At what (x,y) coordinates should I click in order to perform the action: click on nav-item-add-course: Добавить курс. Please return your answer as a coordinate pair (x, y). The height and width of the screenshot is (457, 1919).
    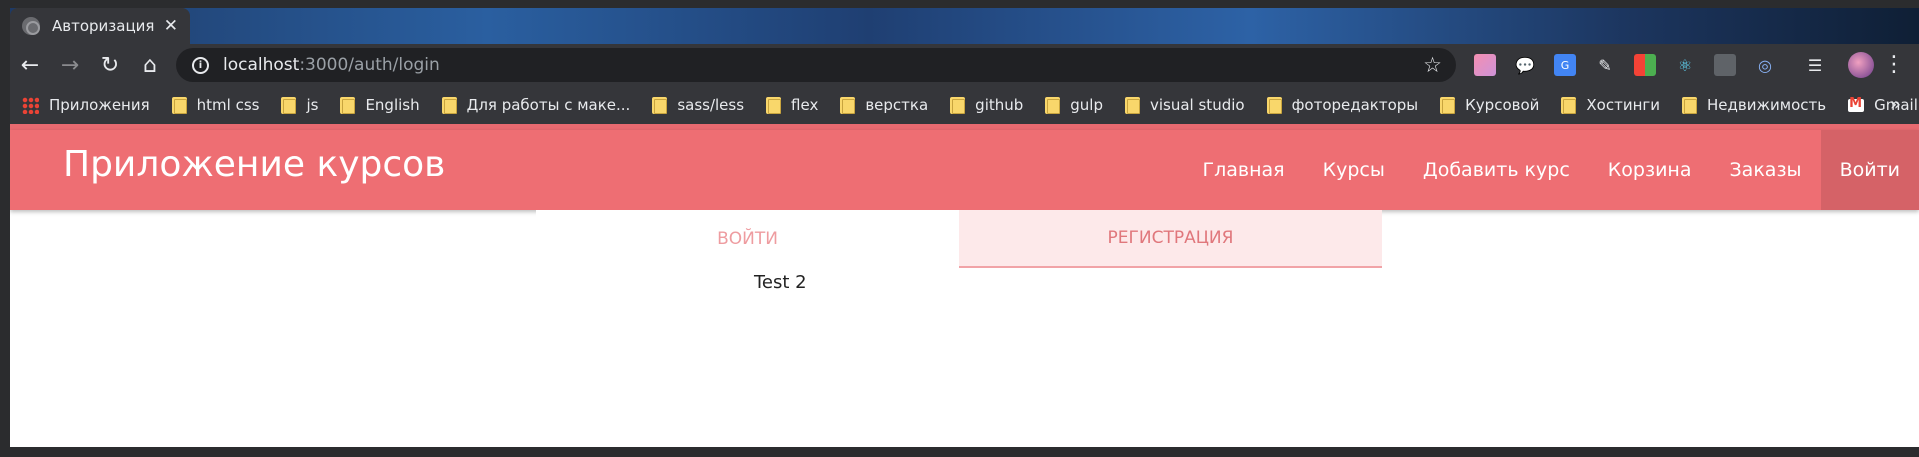
    Looking at the image, I should click on (1496, 170).